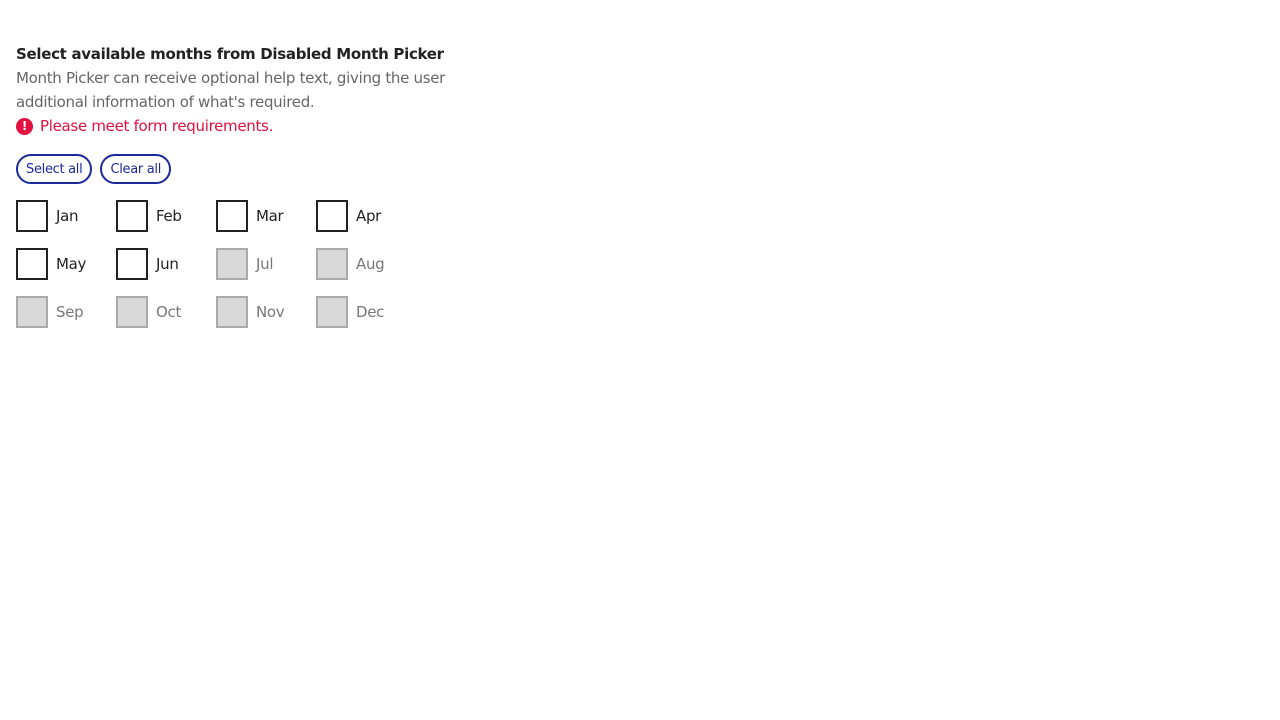  What do you see at coordinates (157, 126) in the screenshot?
I see `error-text: Please meet form requirements.` at bounding box center [157, 126].